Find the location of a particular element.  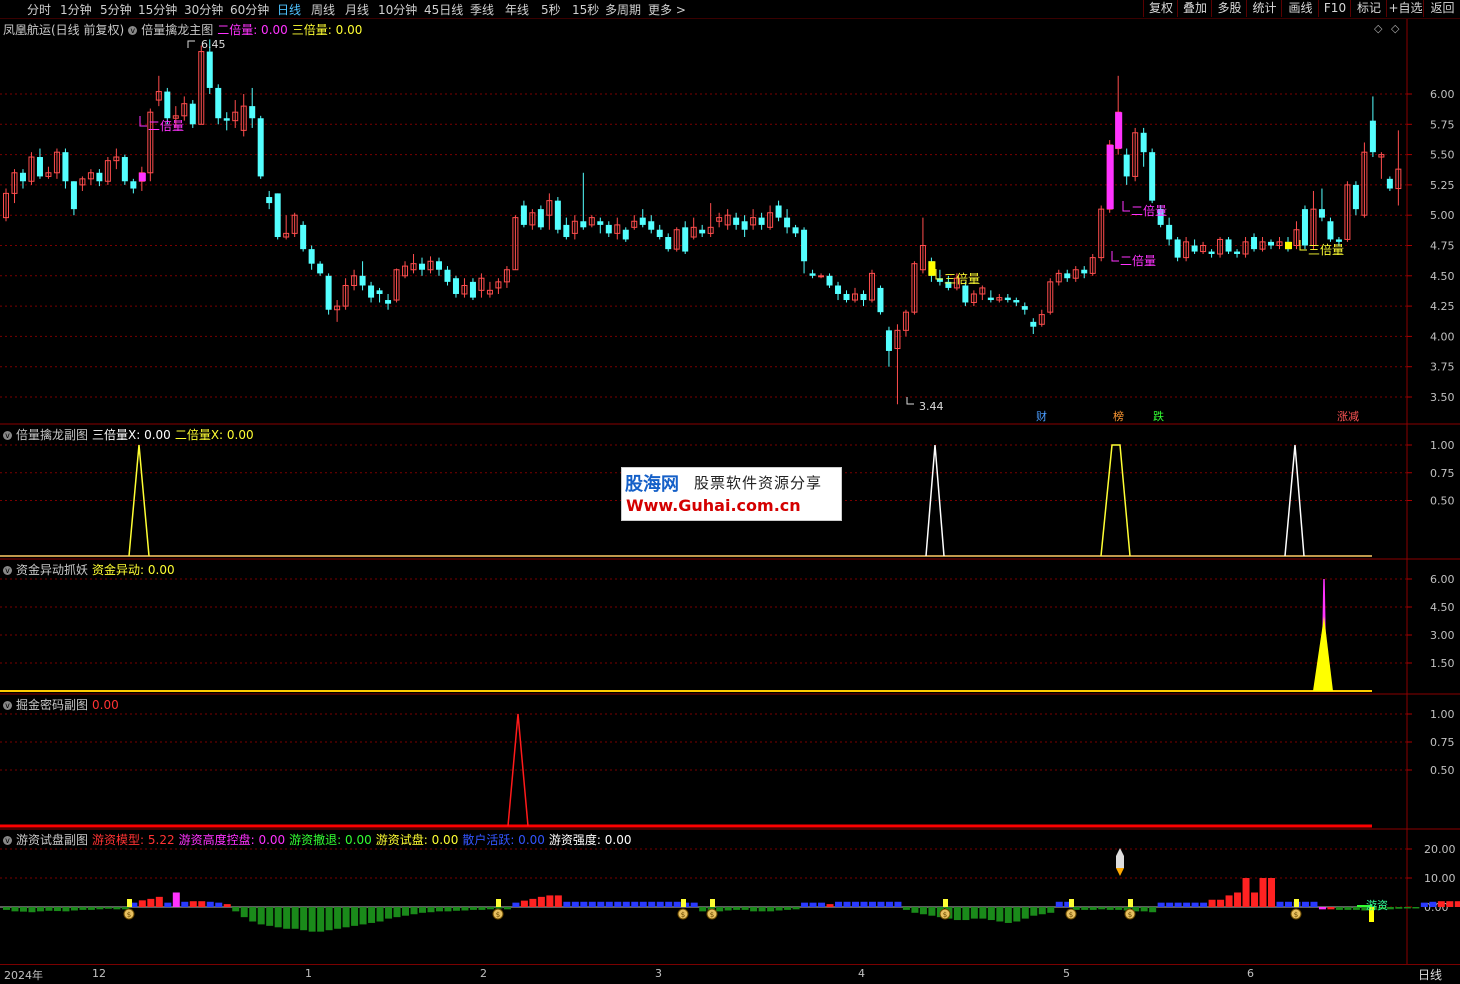

toolbar-button-1: 叠加 is located at coordinates (1194, 8).